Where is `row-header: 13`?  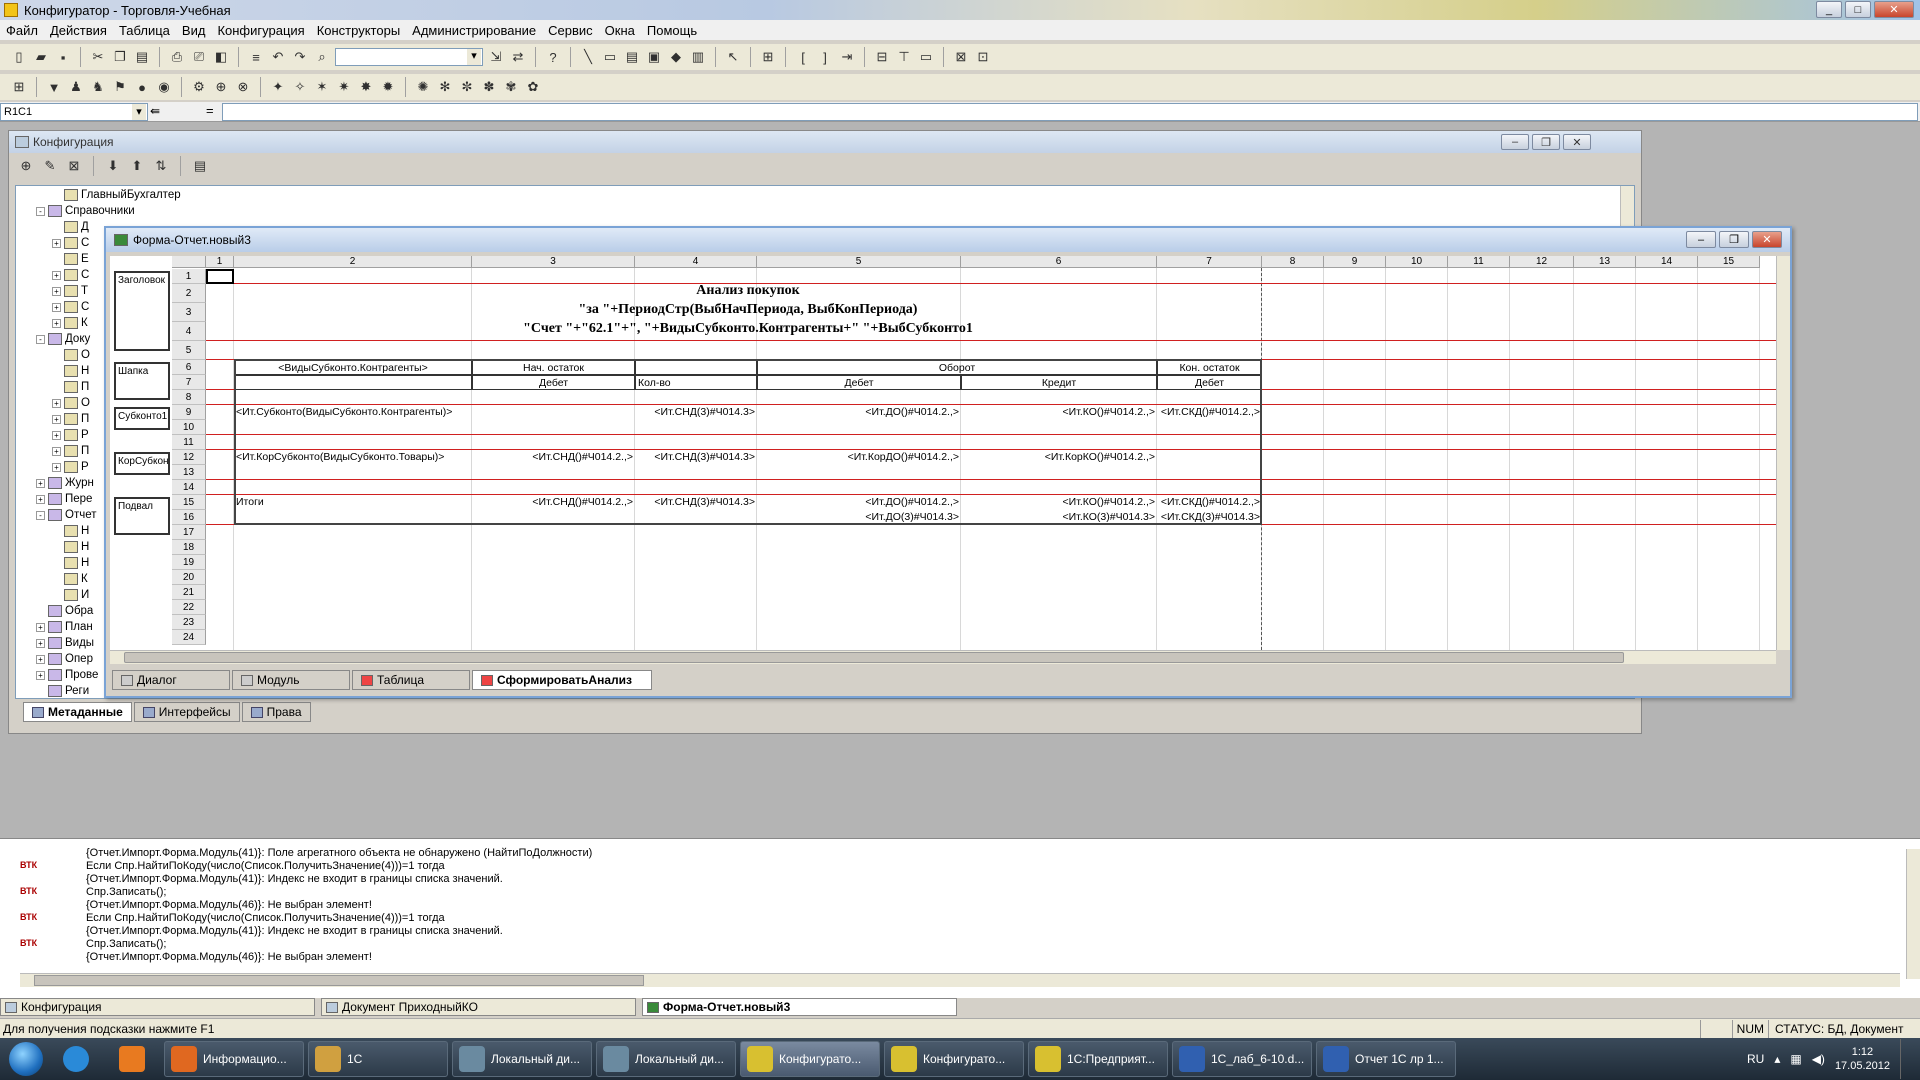
row-header: 13 is located at coordinates (189, 472).